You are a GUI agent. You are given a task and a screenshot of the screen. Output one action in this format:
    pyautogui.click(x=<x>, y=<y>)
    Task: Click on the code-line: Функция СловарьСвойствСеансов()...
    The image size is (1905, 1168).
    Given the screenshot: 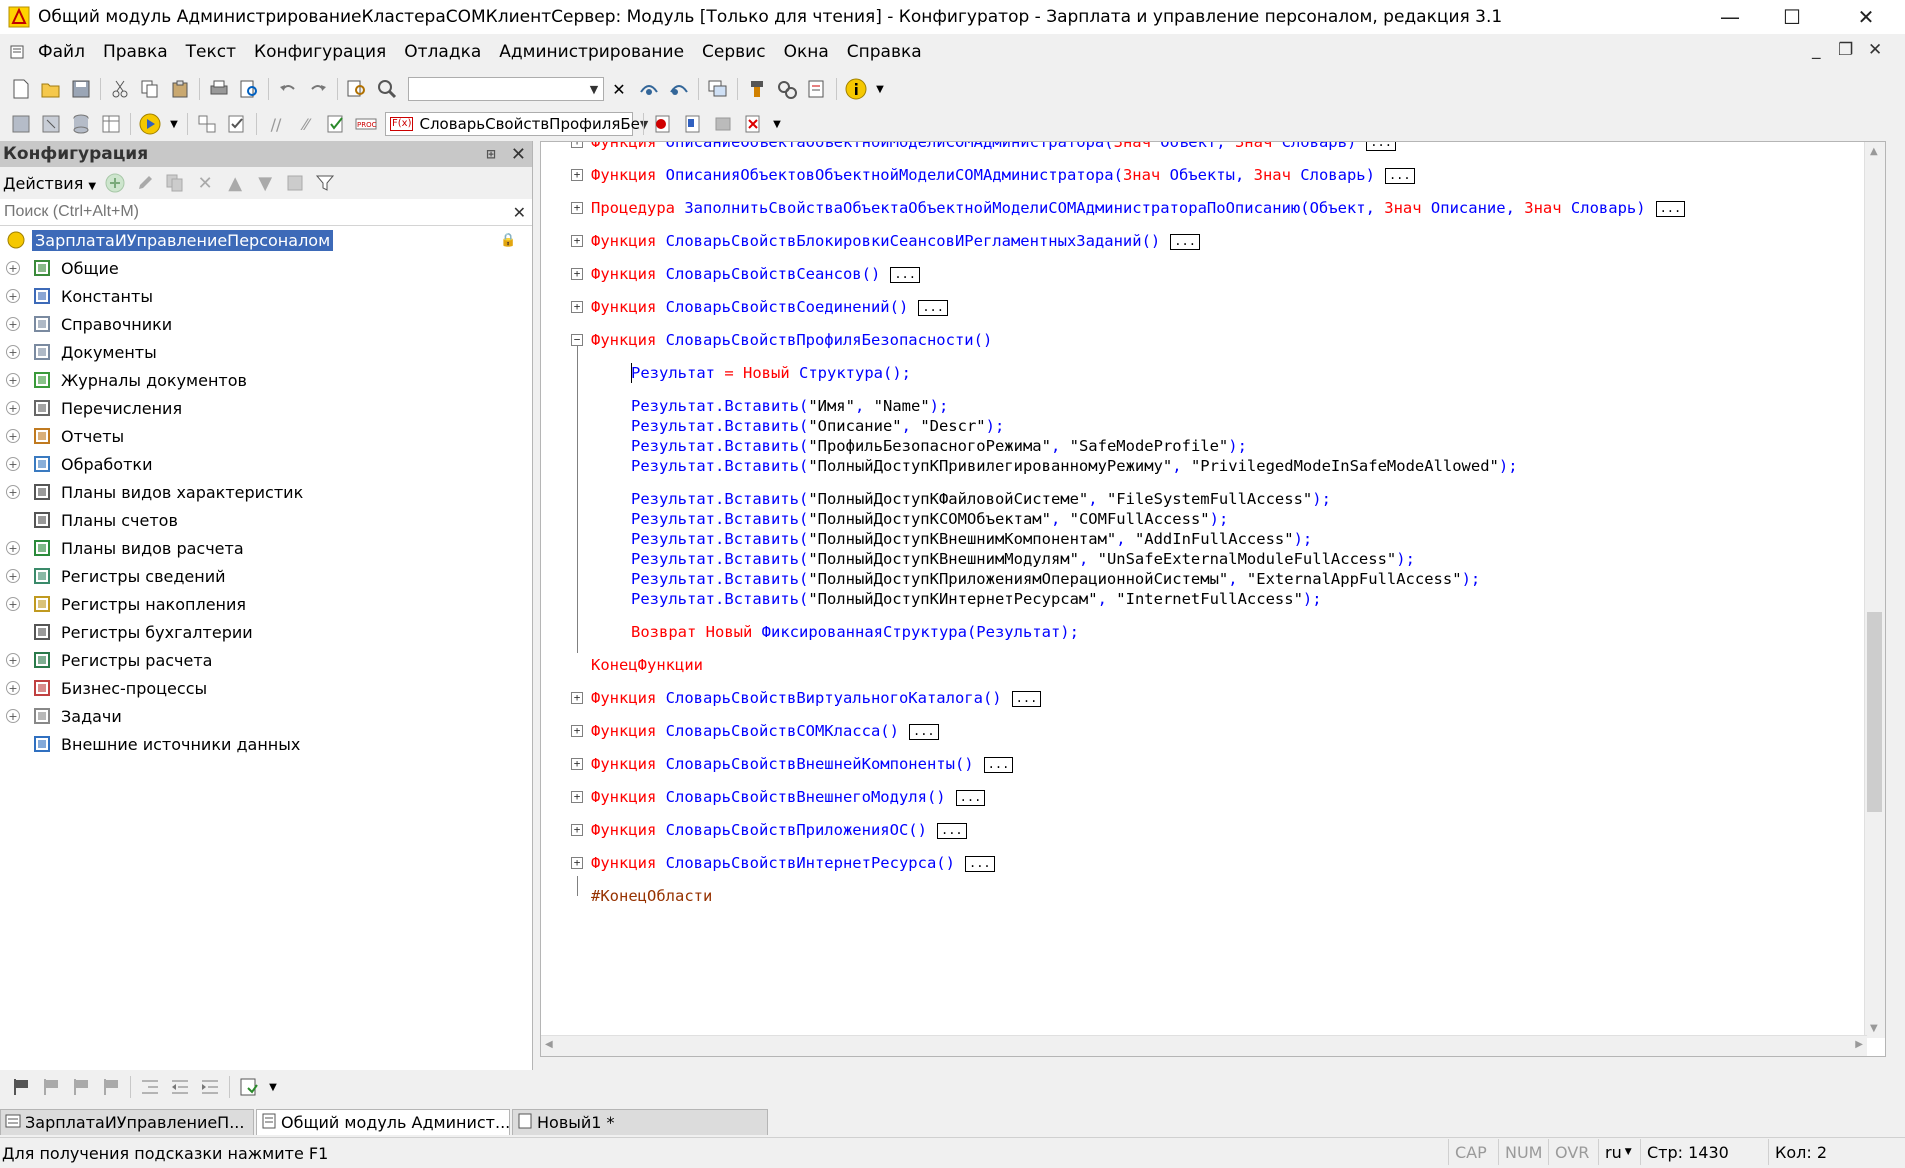 What is the action you would take?
    pyautogui.click(x=755, y=274)
    